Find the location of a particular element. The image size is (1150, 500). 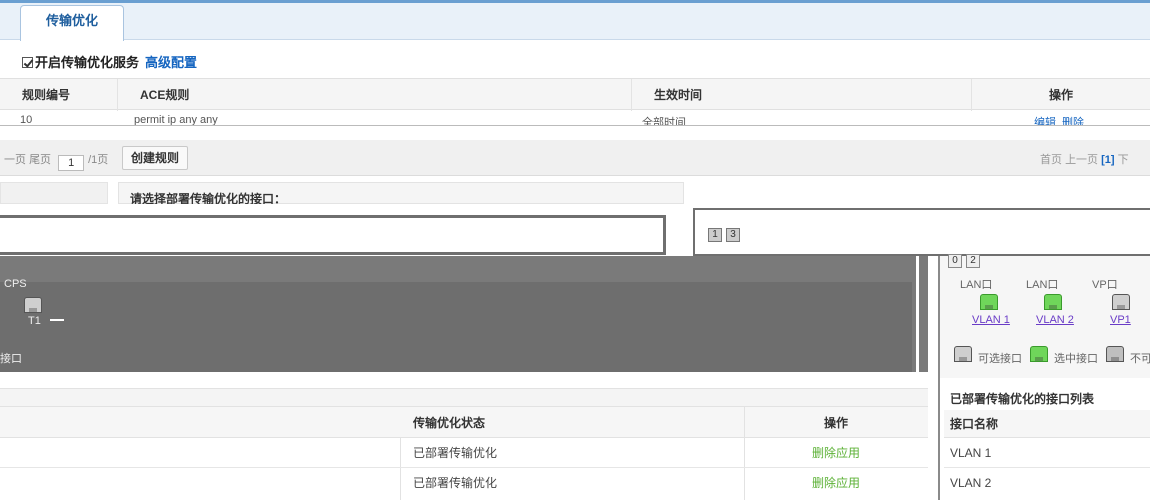

port-number-badge: 1 is located at coordinates (715, 235).